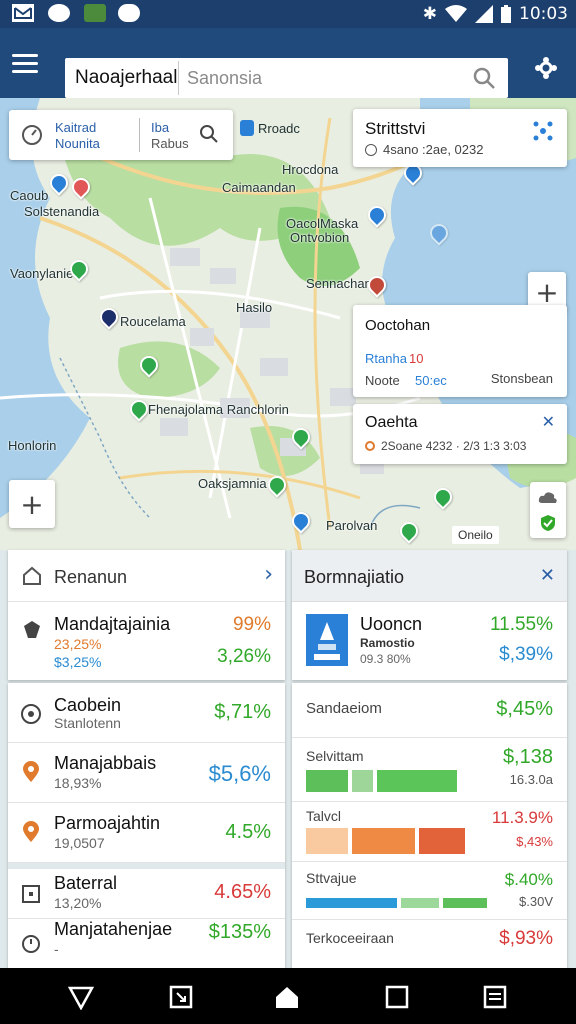 The height and width of the screenshot is (1024, 576). Describe the element at coordinates (310, 169) in the screenshot. I see `map-label: Hrocdona` at that location.